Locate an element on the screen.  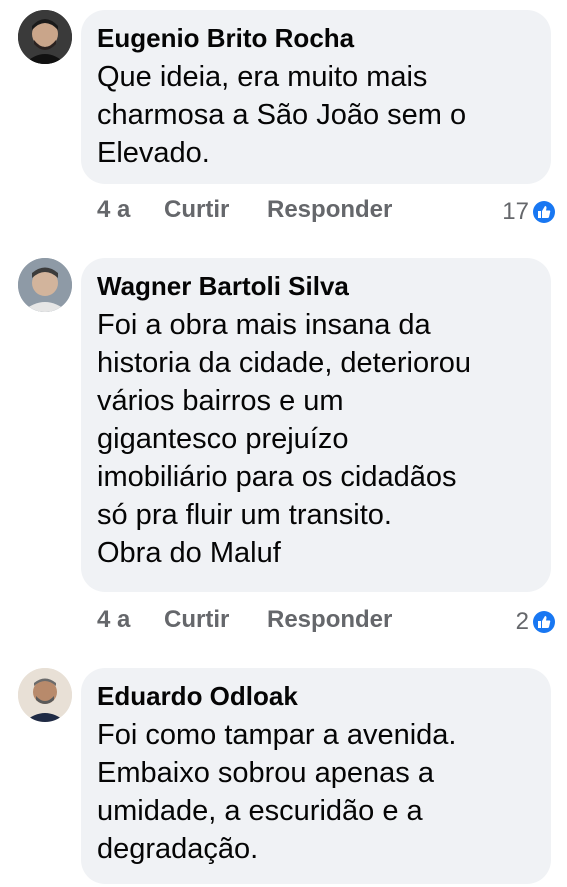
comment-actions: 4 a Curtir Responder 17 is located at coordinates (326, 212).